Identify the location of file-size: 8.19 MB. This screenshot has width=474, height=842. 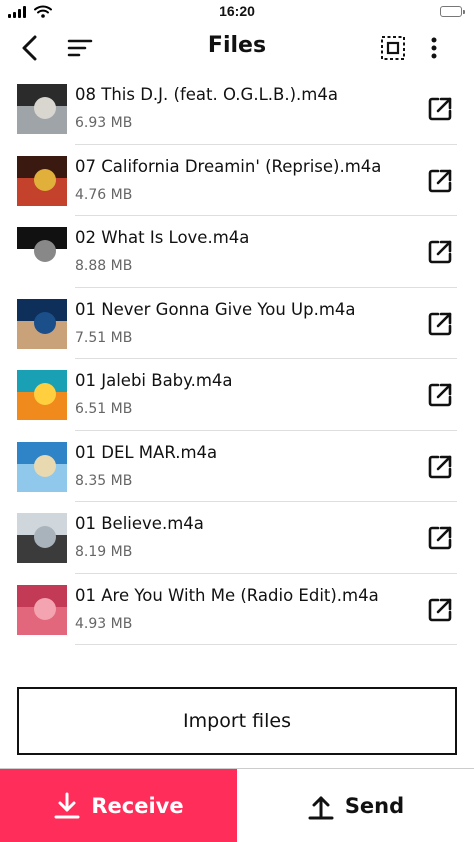
(104, 552).